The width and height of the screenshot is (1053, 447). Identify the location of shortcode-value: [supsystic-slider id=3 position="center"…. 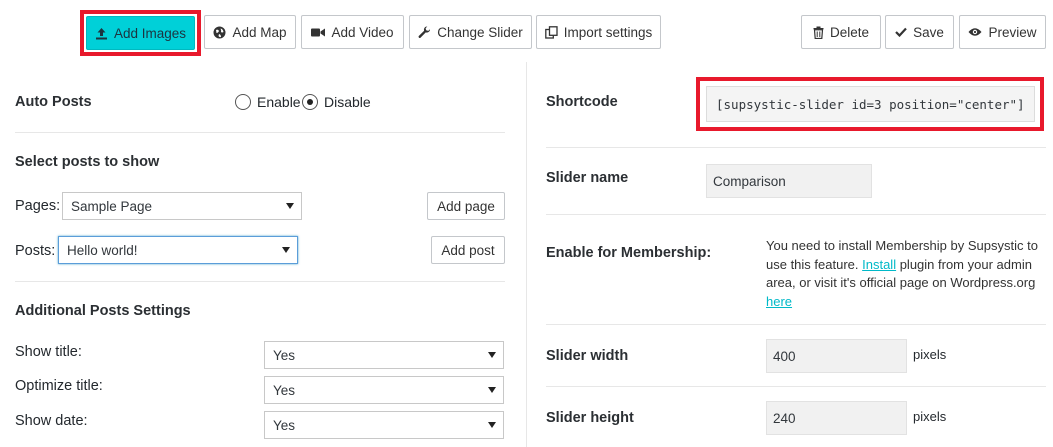
(870, 104).